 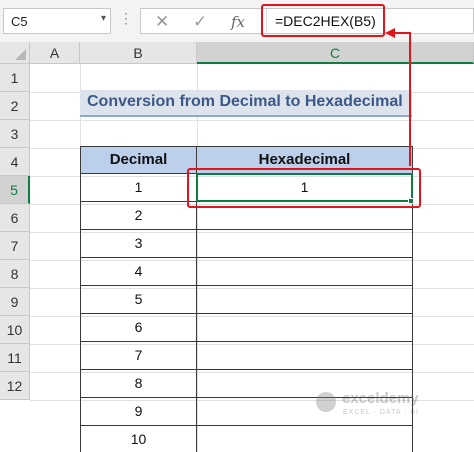 I want to click on callout-arrow-head, so click(x=390, y=33).